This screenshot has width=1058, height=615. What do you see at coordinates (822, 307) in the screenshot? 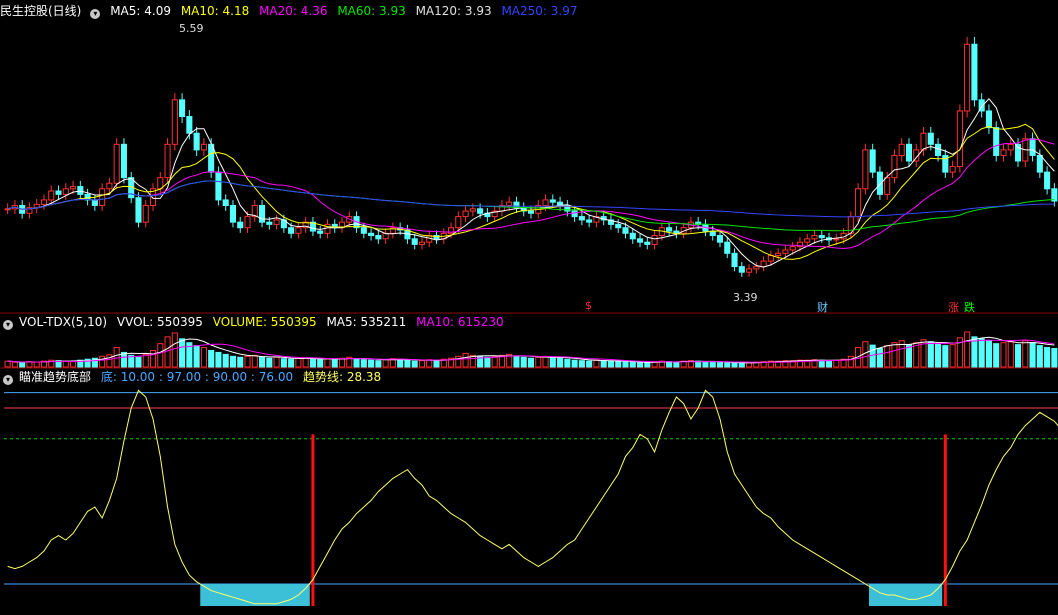
I see `marker-finance: 财` at bounding box center [822, 307].